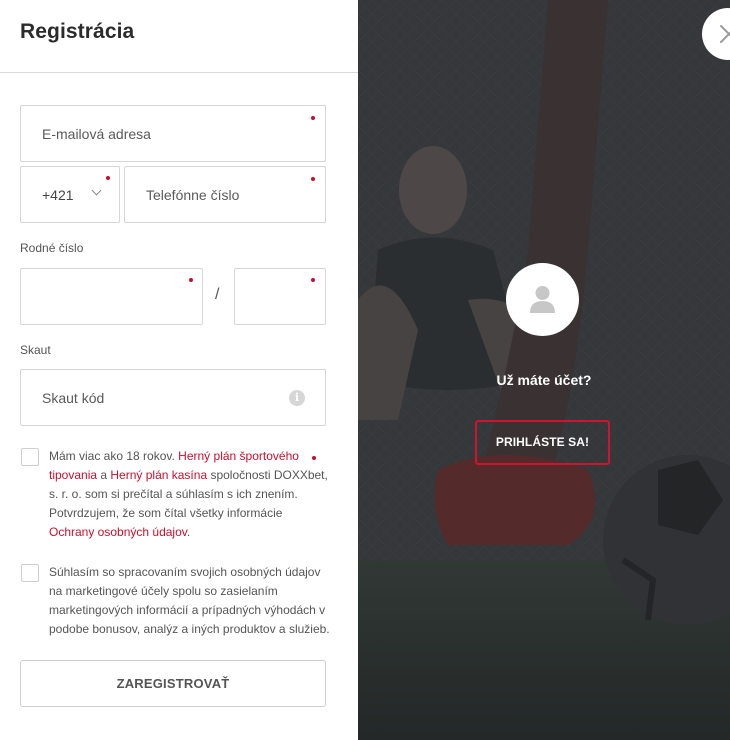 The height and width of the screenshot is (740, 730). What do you see at coordinates (114, 456) in the screenshot?
I see `consent-text: Mám viac ako 18 rokov.` at bounding box center [114, 456].